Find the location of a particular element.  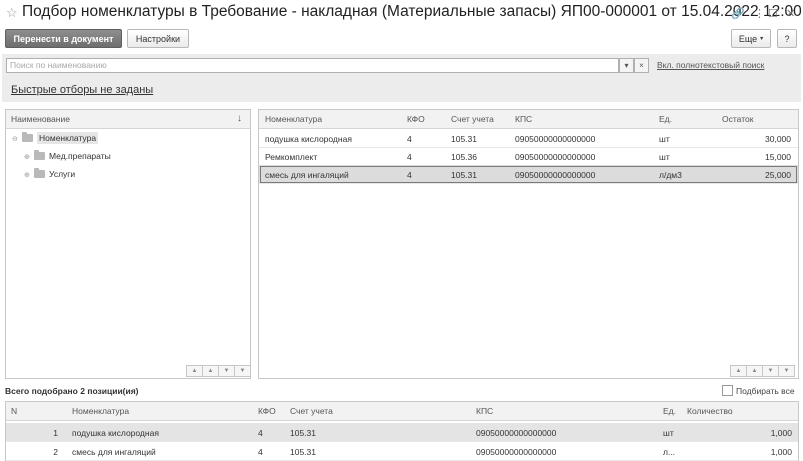

tree-item-label: Номенклатура is located at coordinates (68, 138).